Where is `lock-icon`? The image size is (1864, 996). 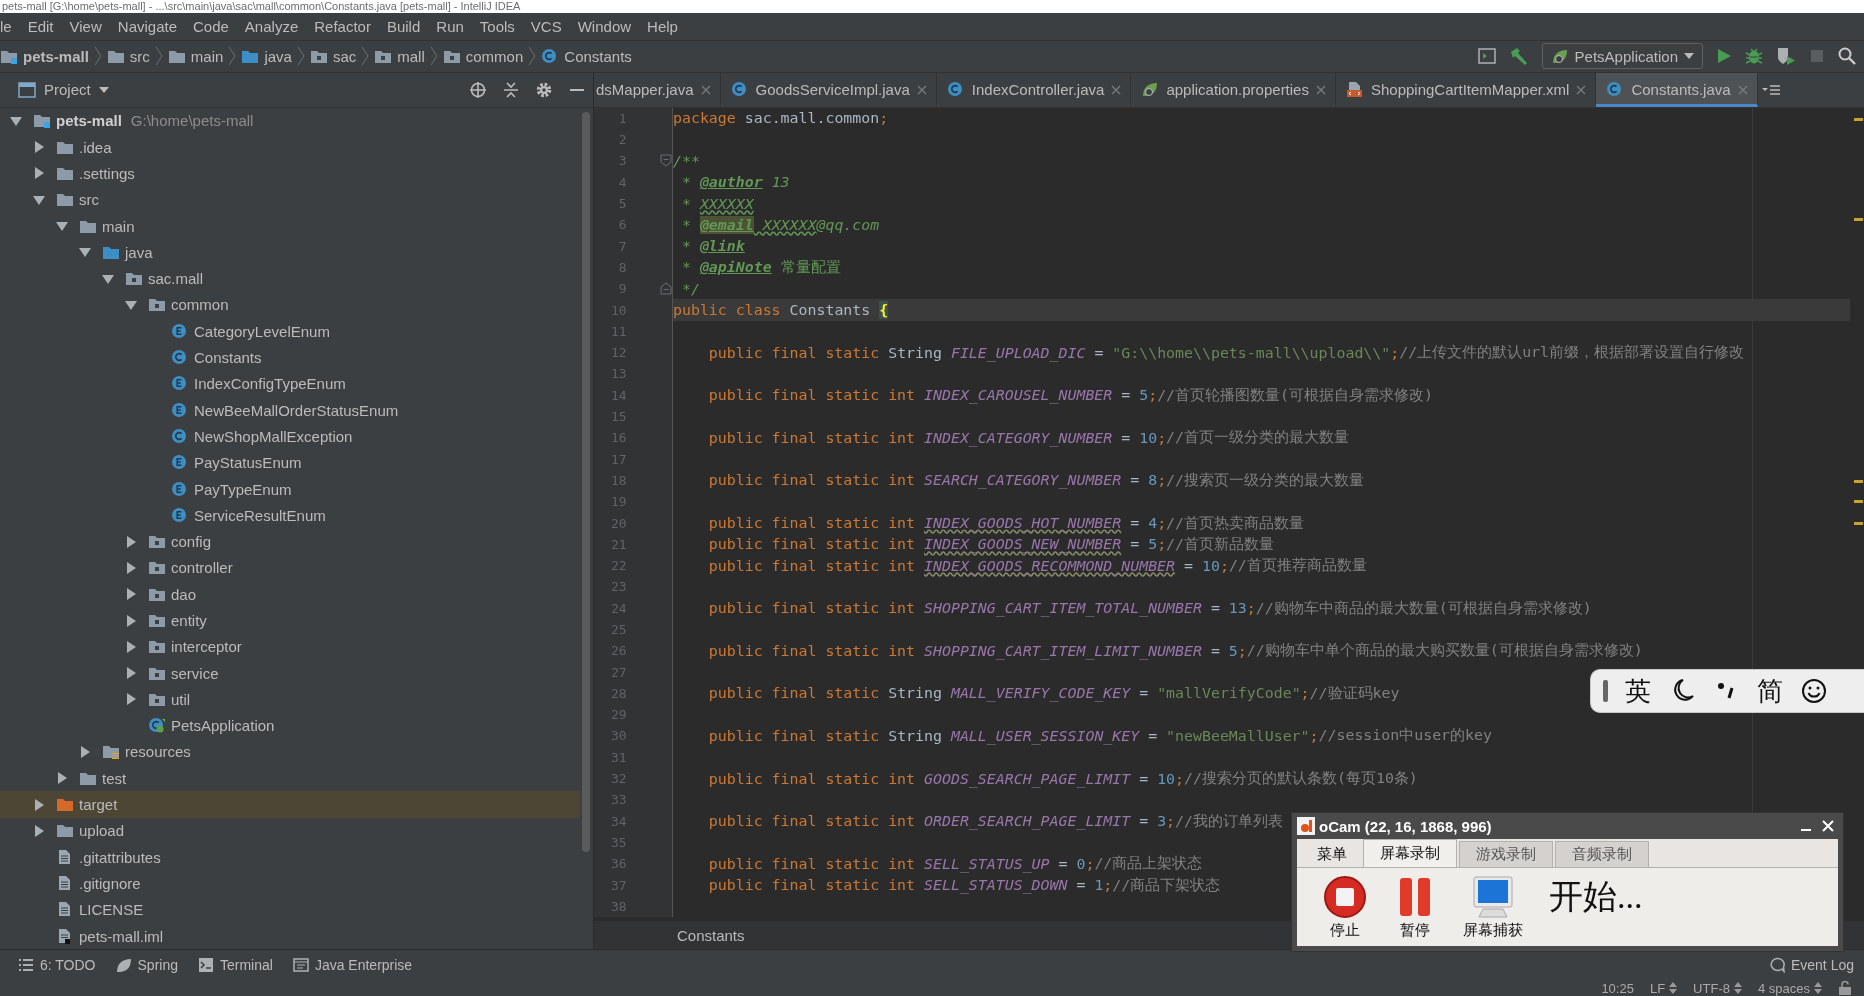
lock-icon is located at coordinates (1845, 988).